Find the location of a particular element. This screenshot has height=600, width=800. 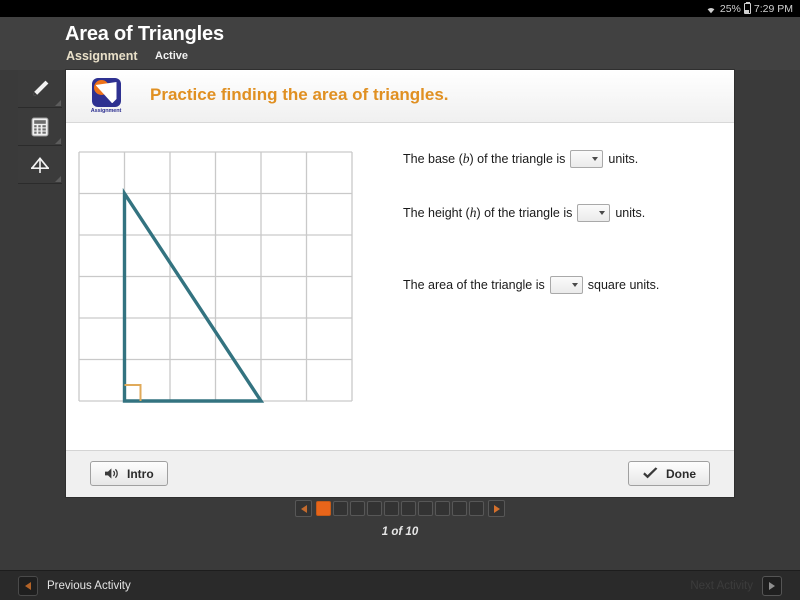

previous-activity-button: Previous Activity is located at coordinates (74, 586).